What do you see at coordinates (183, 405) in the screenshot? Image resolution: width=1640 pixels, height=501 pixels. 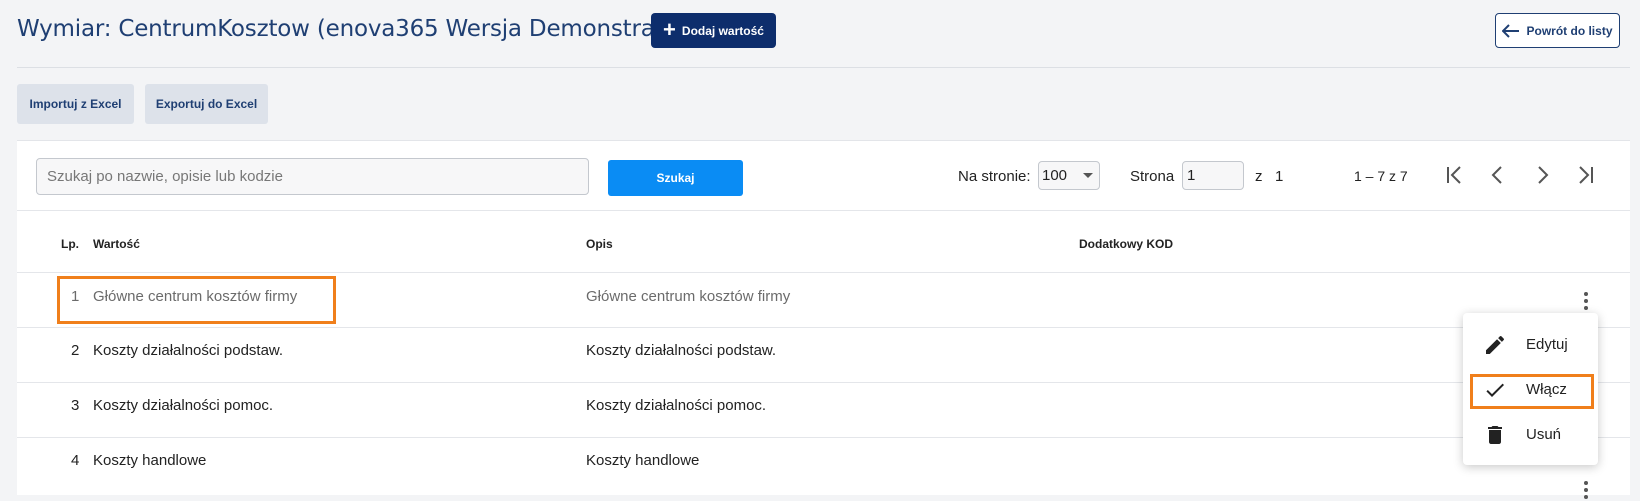 I see `row-value: Koszty działalności pomoc.` at bounding box center [183, 405].